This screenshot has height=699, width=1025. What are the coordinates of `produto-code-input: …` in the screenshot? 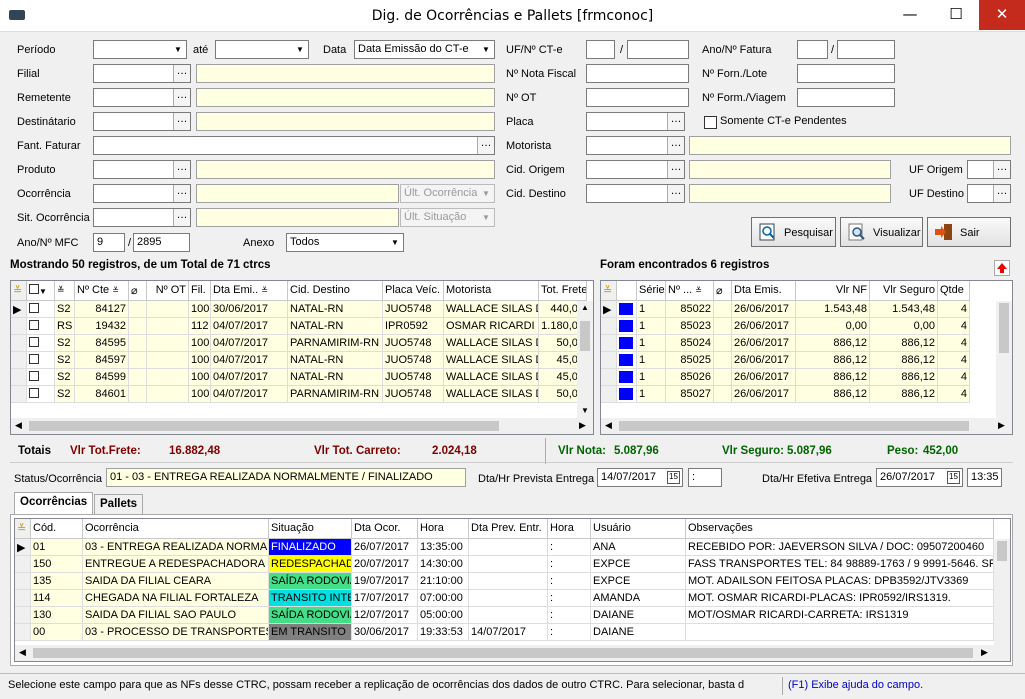 It's located at (142, 169).